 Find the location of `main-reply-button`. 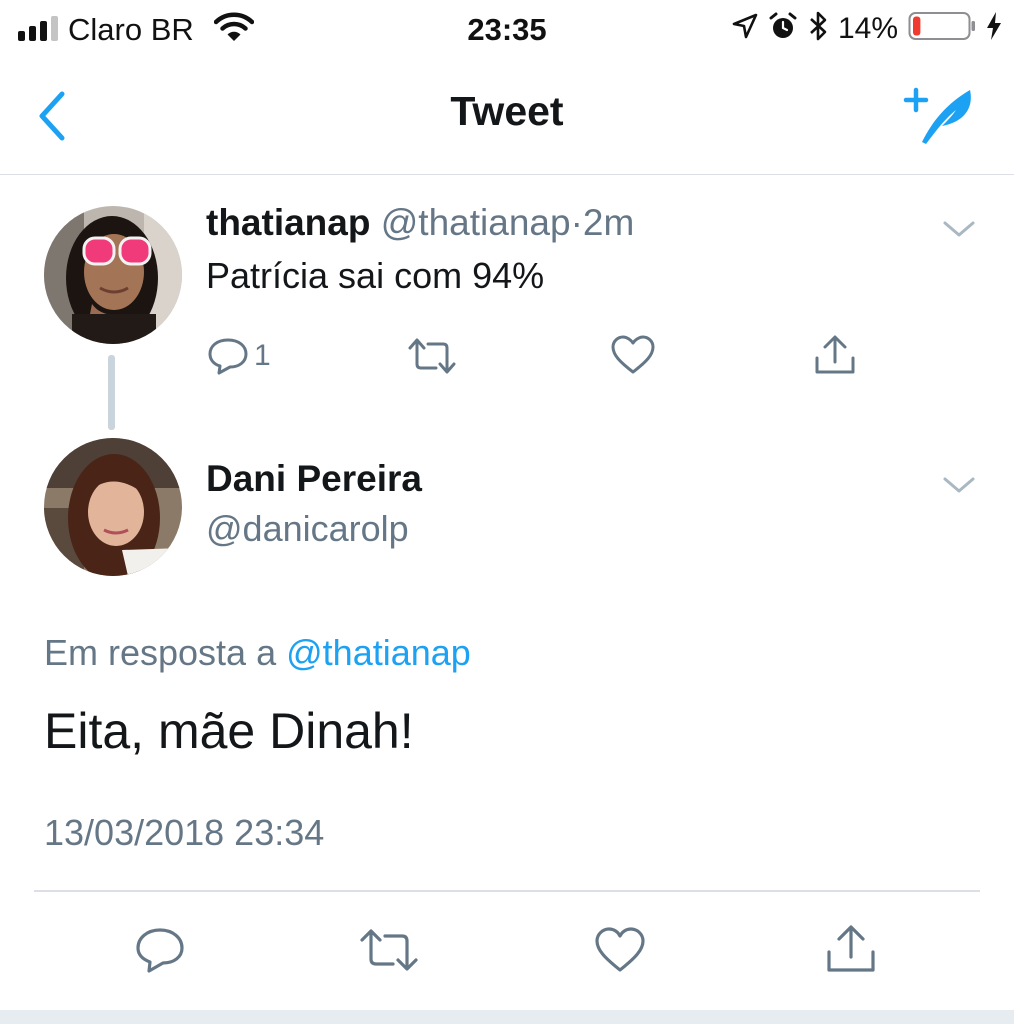

main-reply-button is located at coordinates (160, 950).